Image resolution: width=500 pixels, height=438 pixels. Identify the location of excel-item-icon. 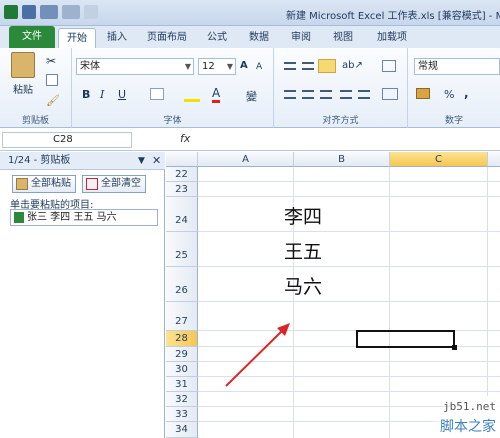
(19, 217).